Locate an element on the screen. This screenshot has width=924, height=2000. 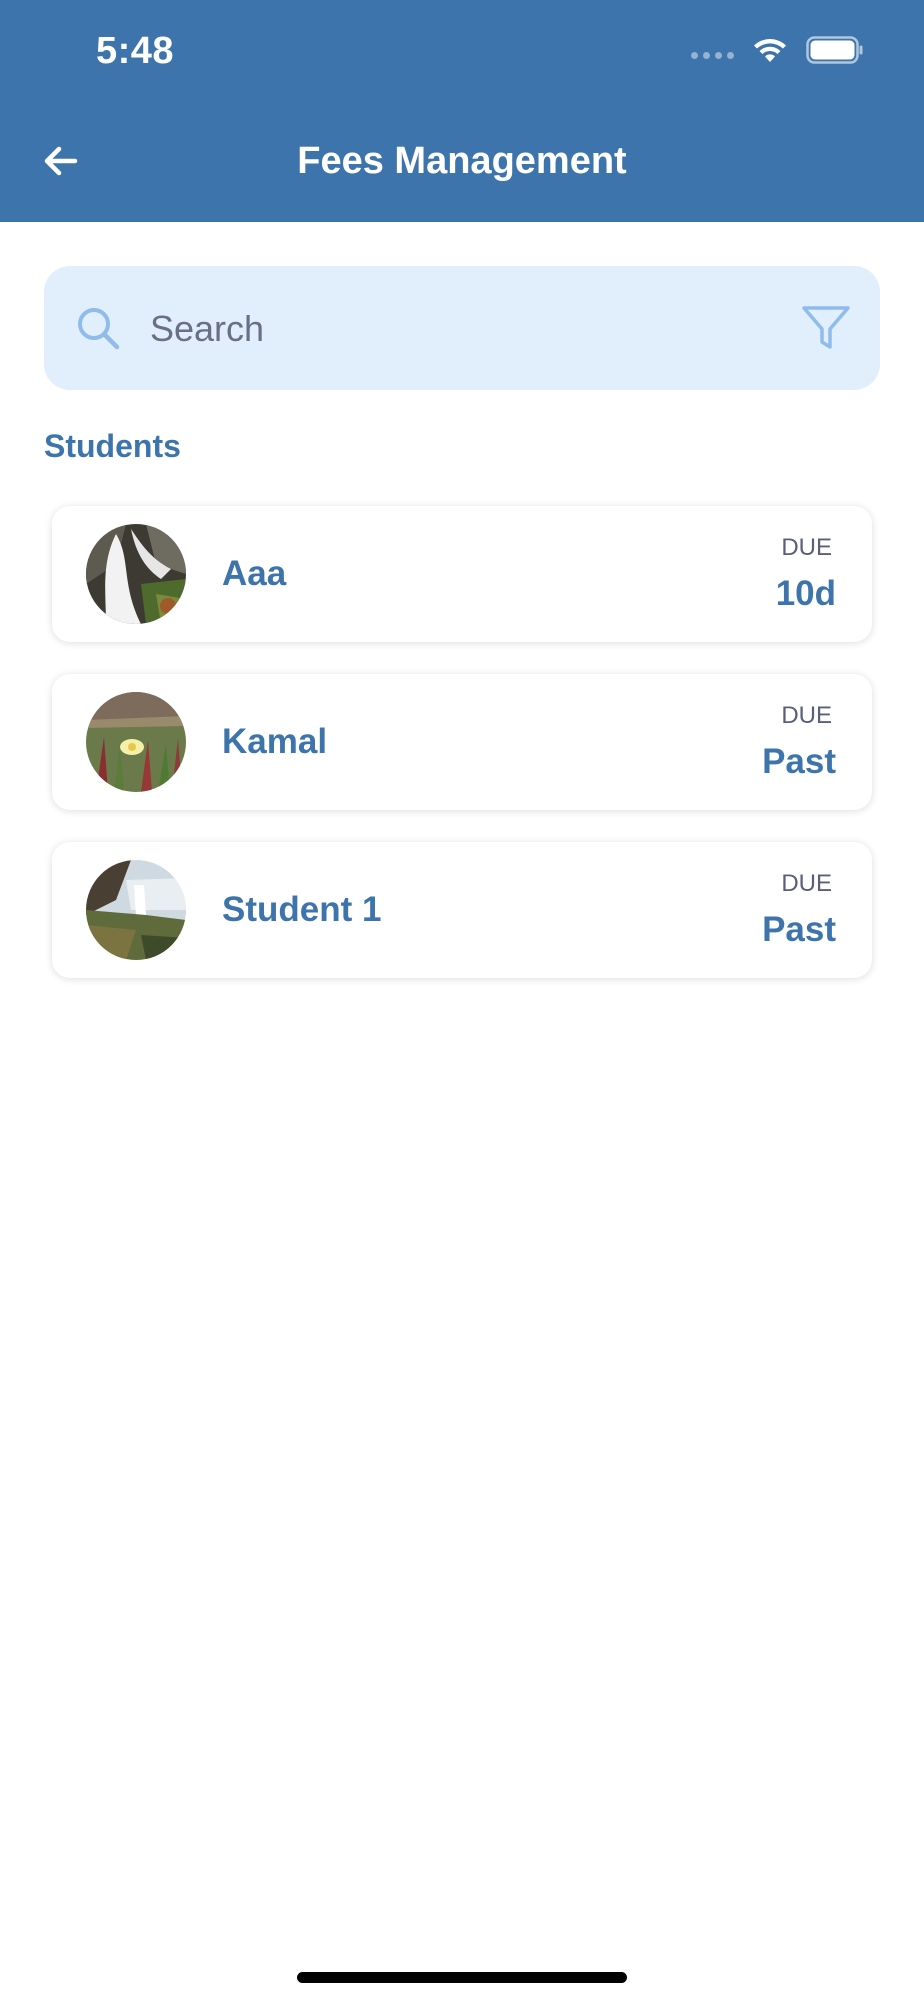
status-time: 5:48 is located at coordinates (135, 51).